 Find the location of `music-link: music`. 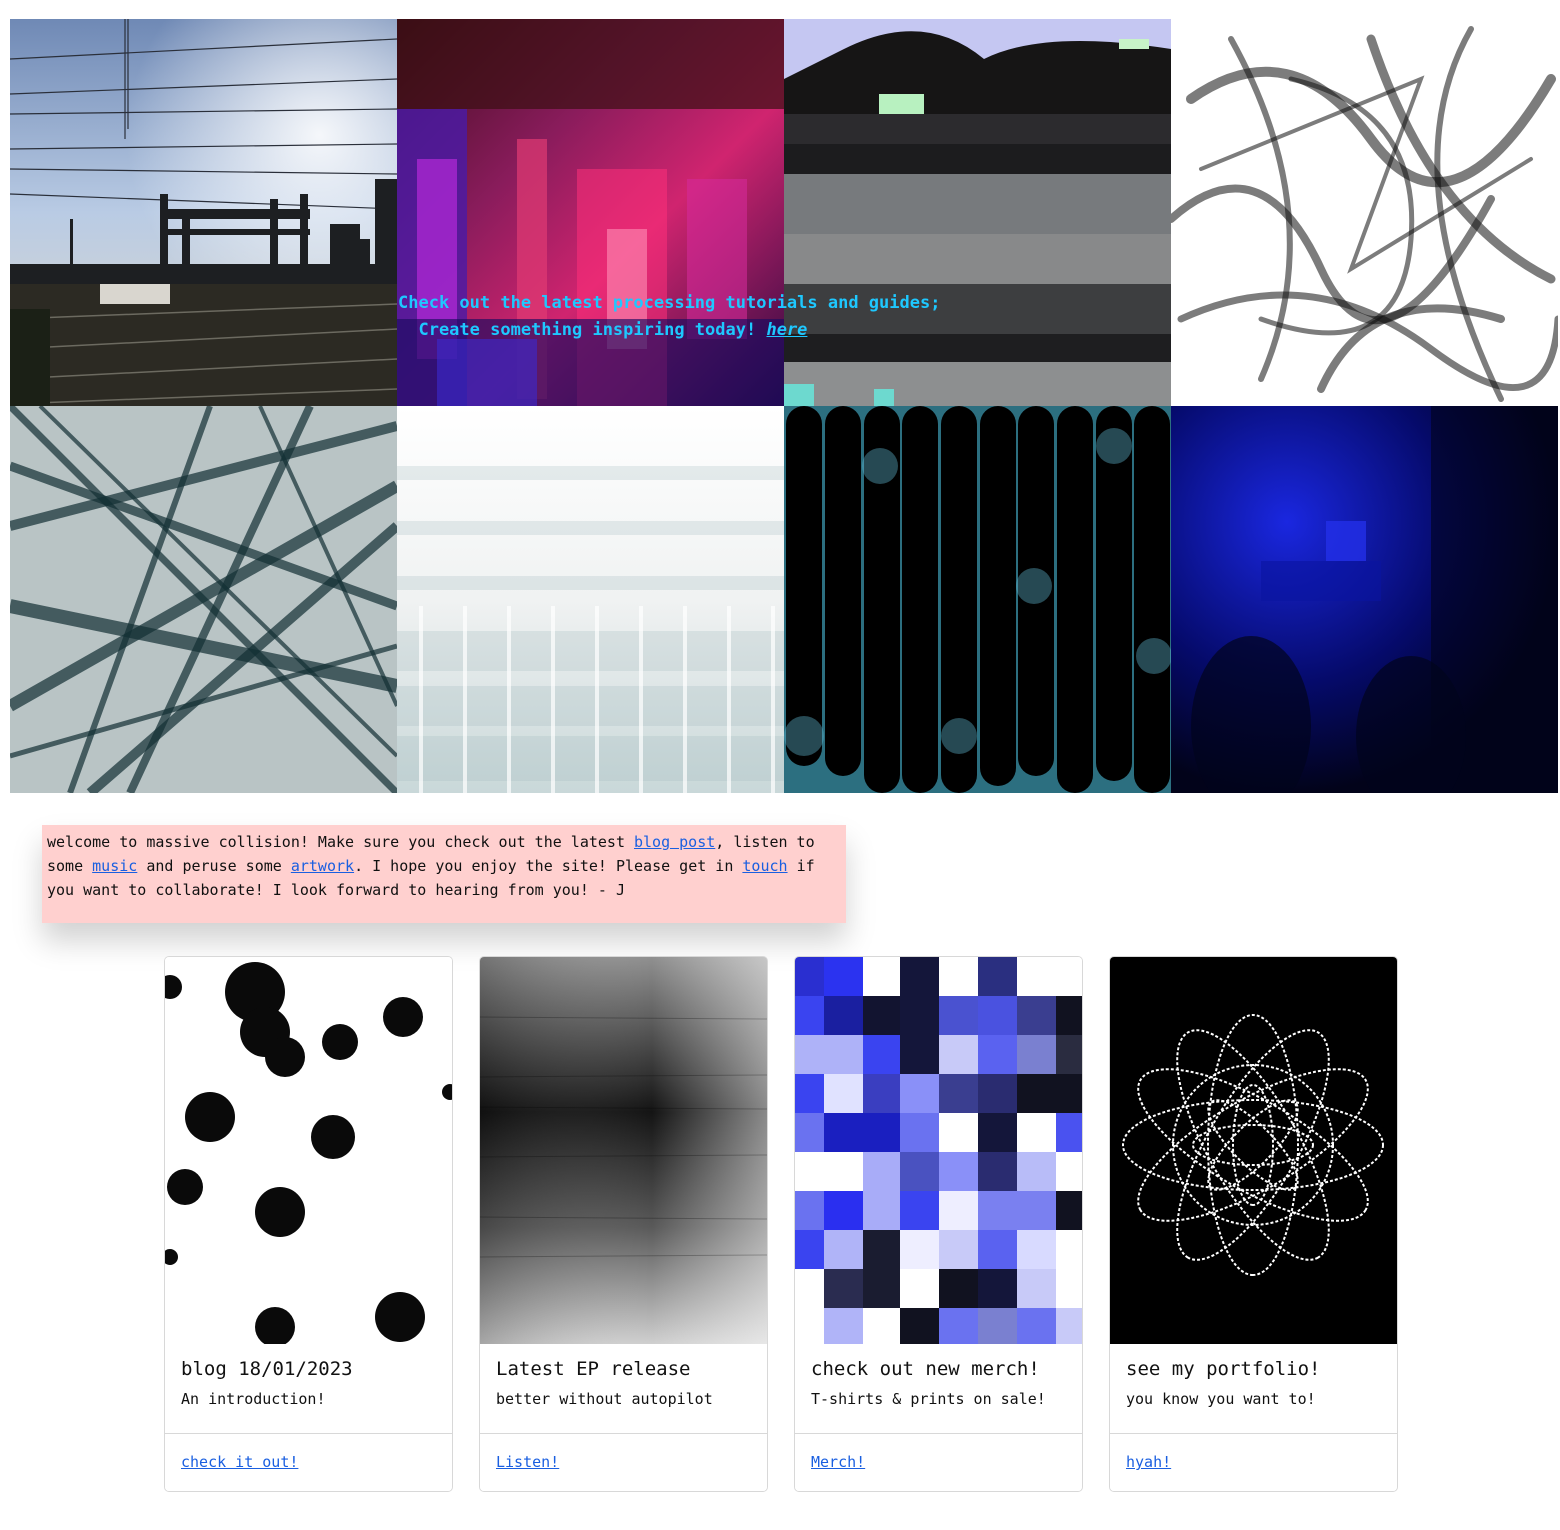

music-link: music is located at coordinates (114, 866).